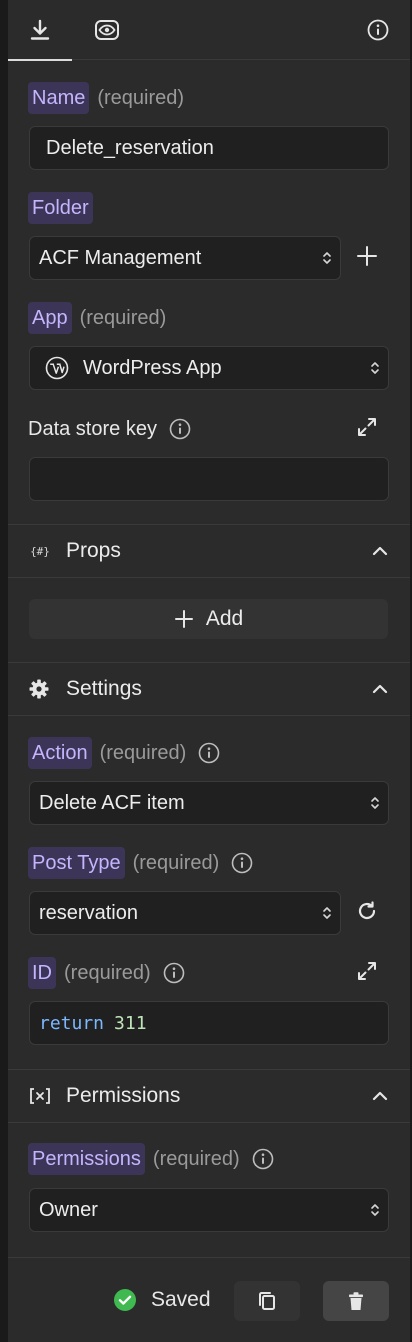 Image resolution: width=412 pixels, height=1342 pixels. What do you see at coordinates (209, 479) in the screenshot?
I see `data-store-key-input` at bounding box center [209, 479].